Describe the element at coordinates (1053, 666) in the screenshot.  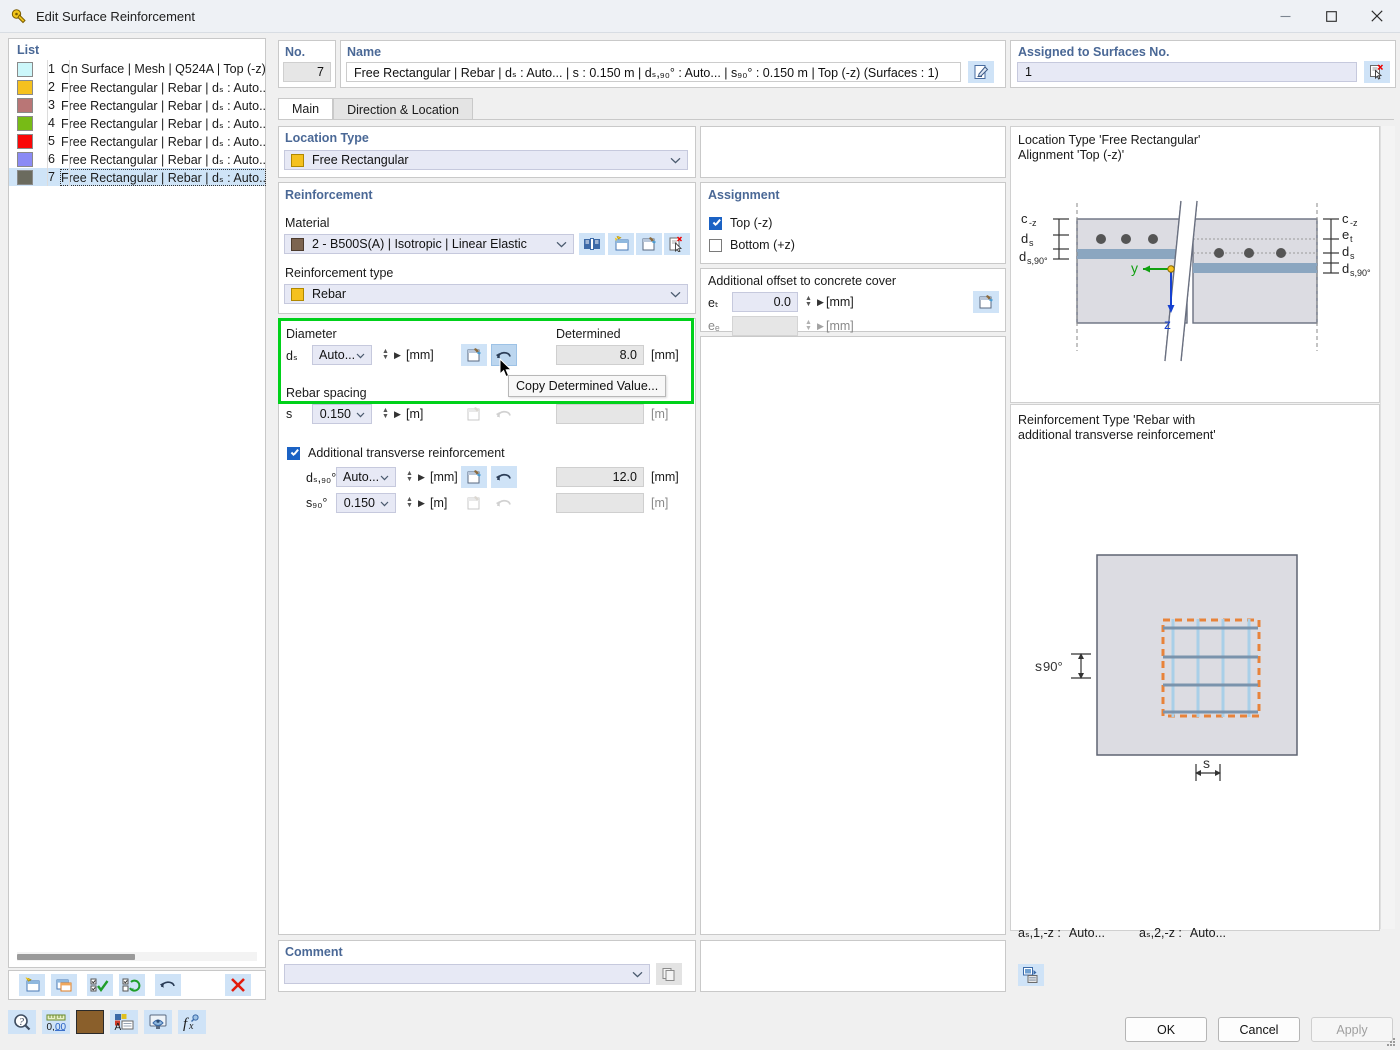
I see `svg-text: 90°` at that location.